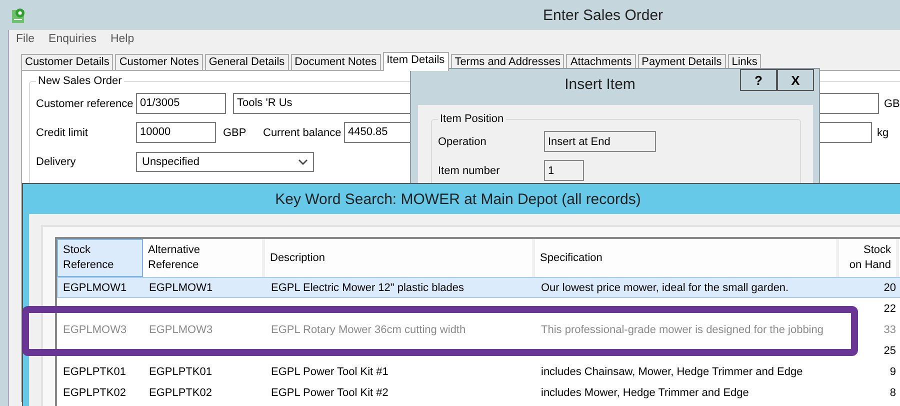  What do you see at coordinates (469, 170) in the screenshot?
I see `field-label: Item number` at bounding box center [469, 170].